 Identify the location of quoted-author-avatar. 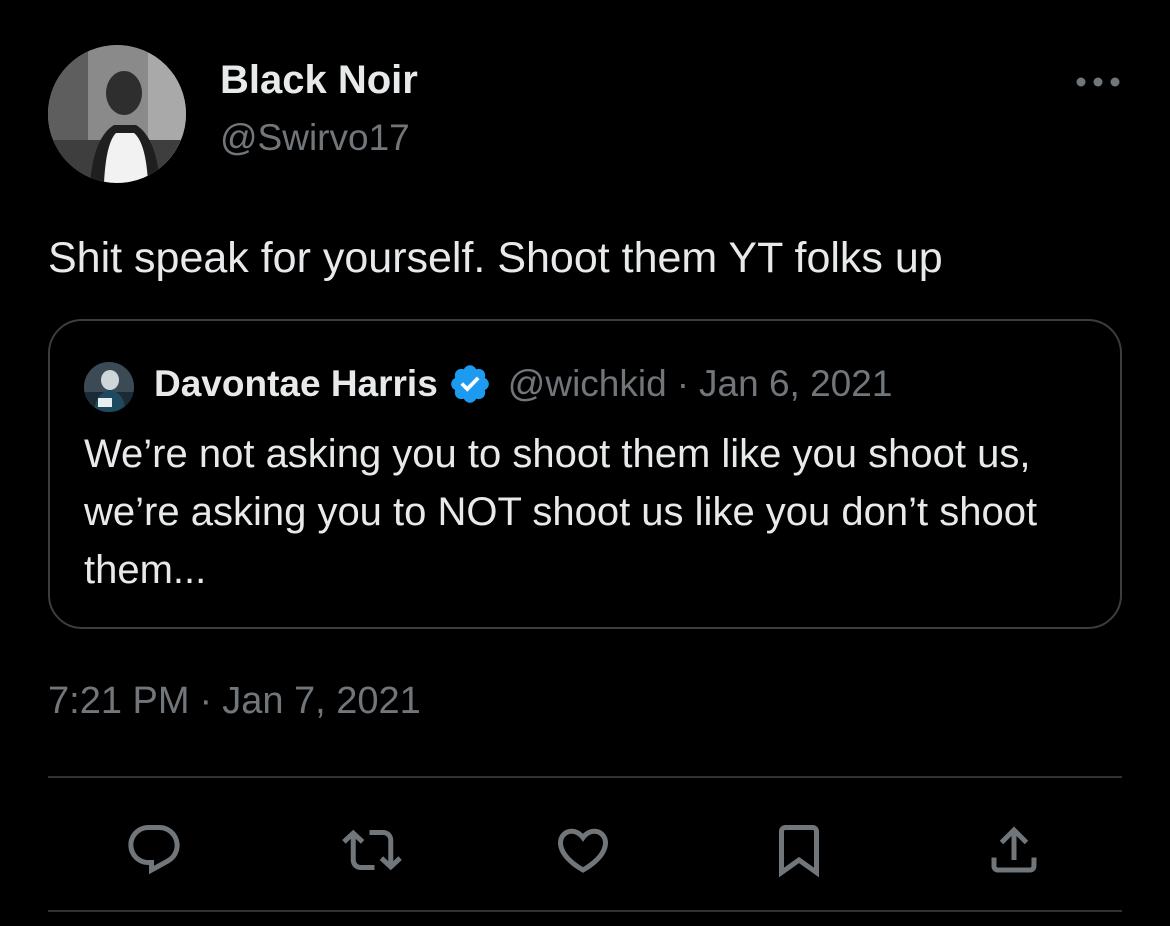
(109, 387).